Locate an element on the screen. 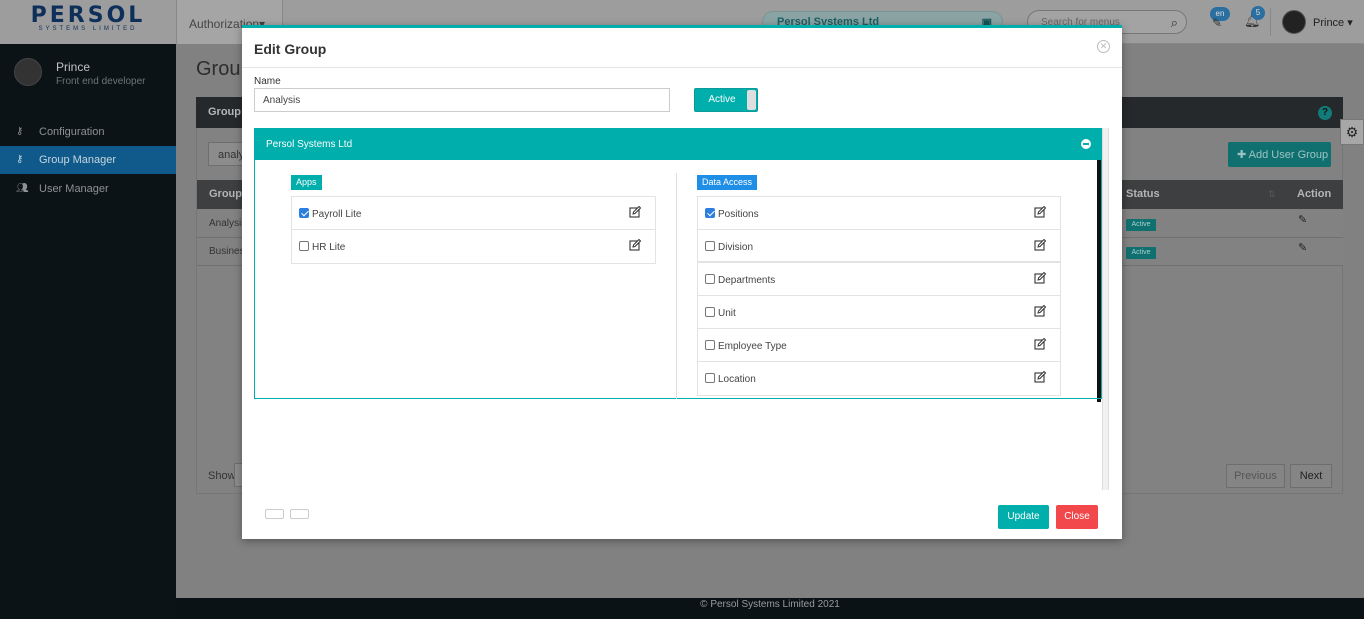 This screenshot has width=1364, height=619. sidebar-item-user-manager: 👥︎ User Manager is located at coordinates (88, 189).